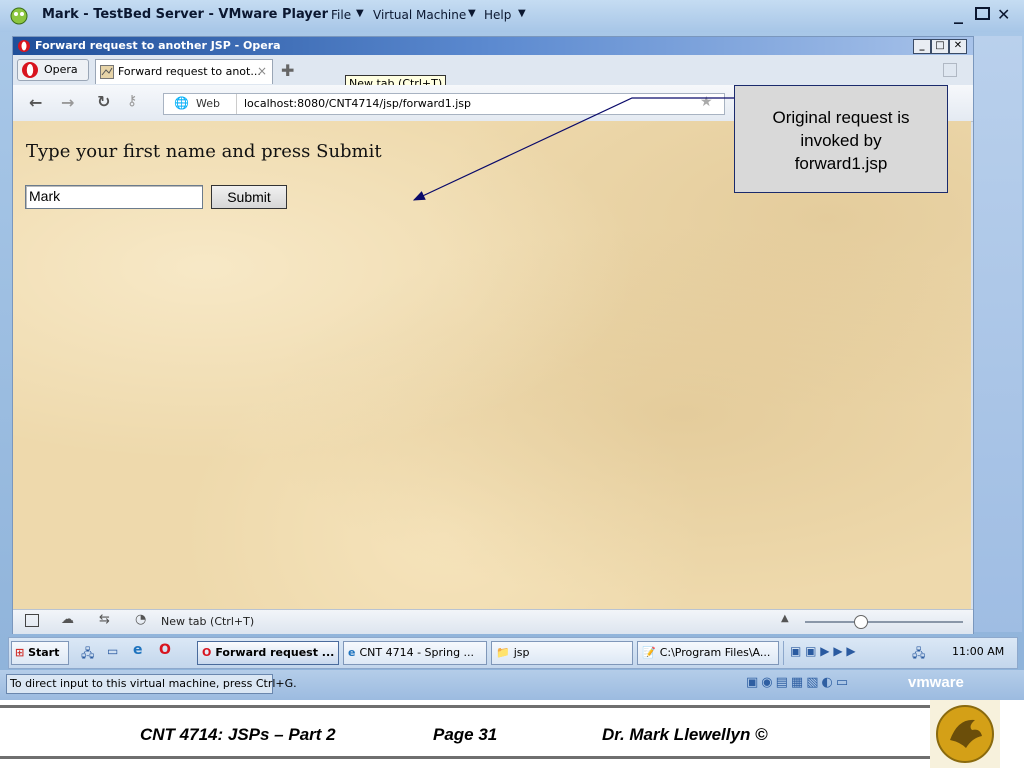  I want to click on system-tray: ▣ ▣ ▶ ▶ ▶ 🖧 11:00 AM, so click(896, 653).